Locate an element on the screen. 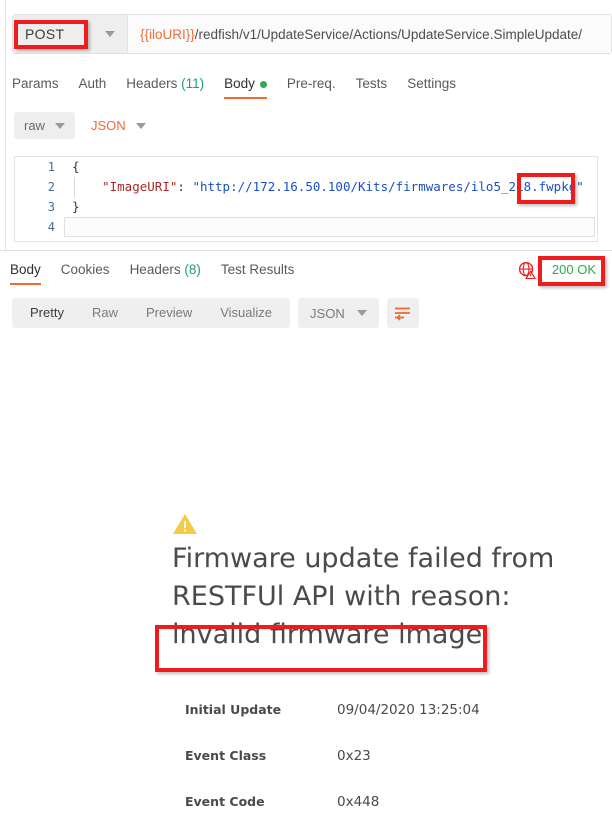 The width and height of the screenshot is (612, 840). response-status-code: 200 OK is located at coordinates (573, 269).